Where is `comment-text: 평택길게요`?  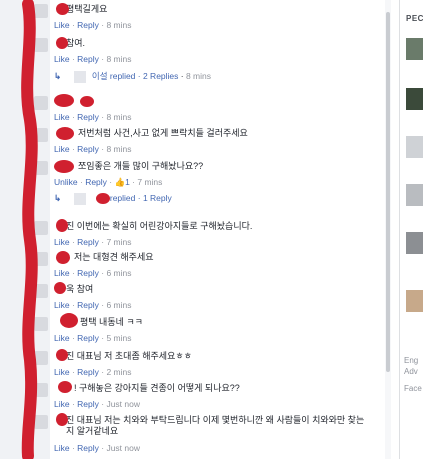
comment-text: 평택길게요 is located at coordinates (87, 9).